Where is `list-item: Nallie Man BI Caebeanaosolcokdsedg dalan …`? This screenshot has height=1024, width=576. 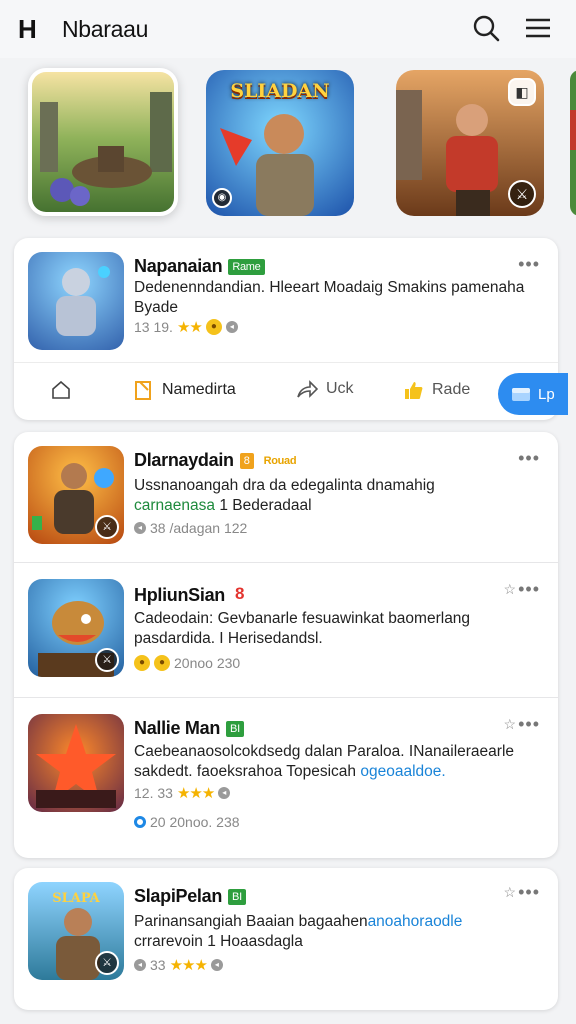 list-item: Nallie Man BI Caebeanaosolcokdsedg dalan … is located at coordinates (286, 778).